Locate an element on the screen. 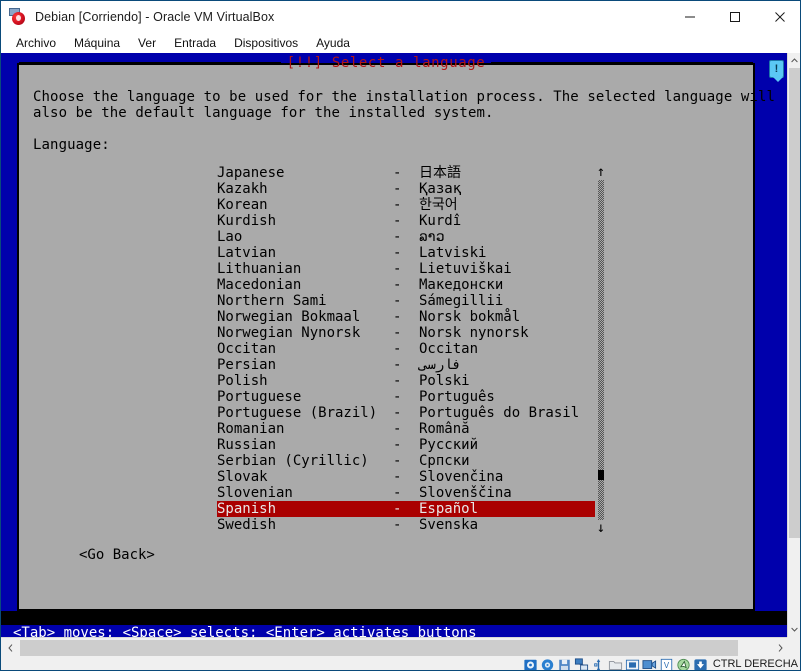 Image resolution: width=801 pixels, height=671 pixels. scrollbar-thumb is located at coordinates (601, 475).